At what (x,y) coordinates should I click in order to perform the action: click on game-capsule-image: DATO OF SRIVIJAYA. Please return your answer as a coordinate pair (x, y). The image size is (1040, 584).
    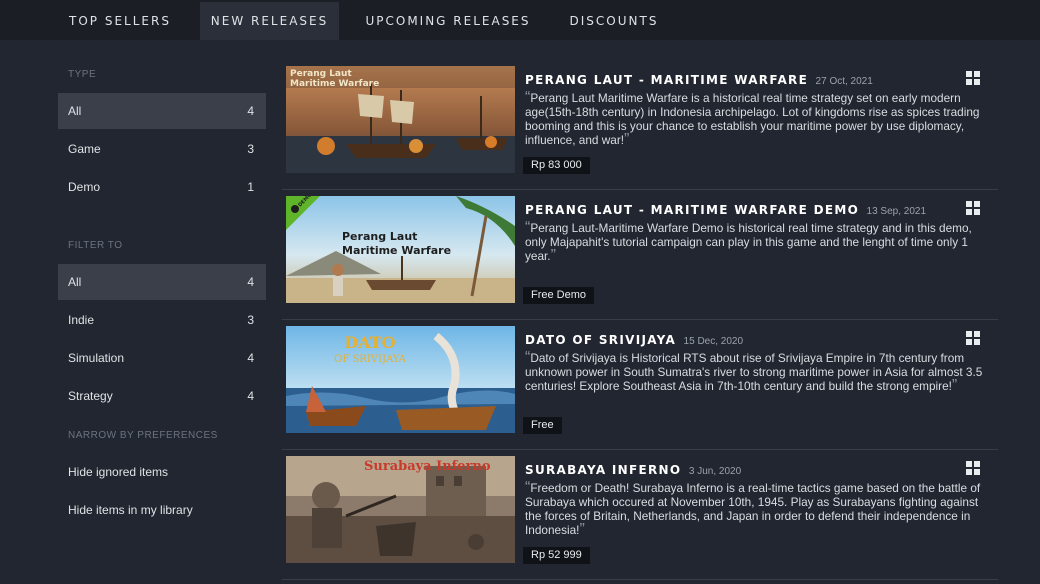
    Looking at the image, I should click on (400, 379).